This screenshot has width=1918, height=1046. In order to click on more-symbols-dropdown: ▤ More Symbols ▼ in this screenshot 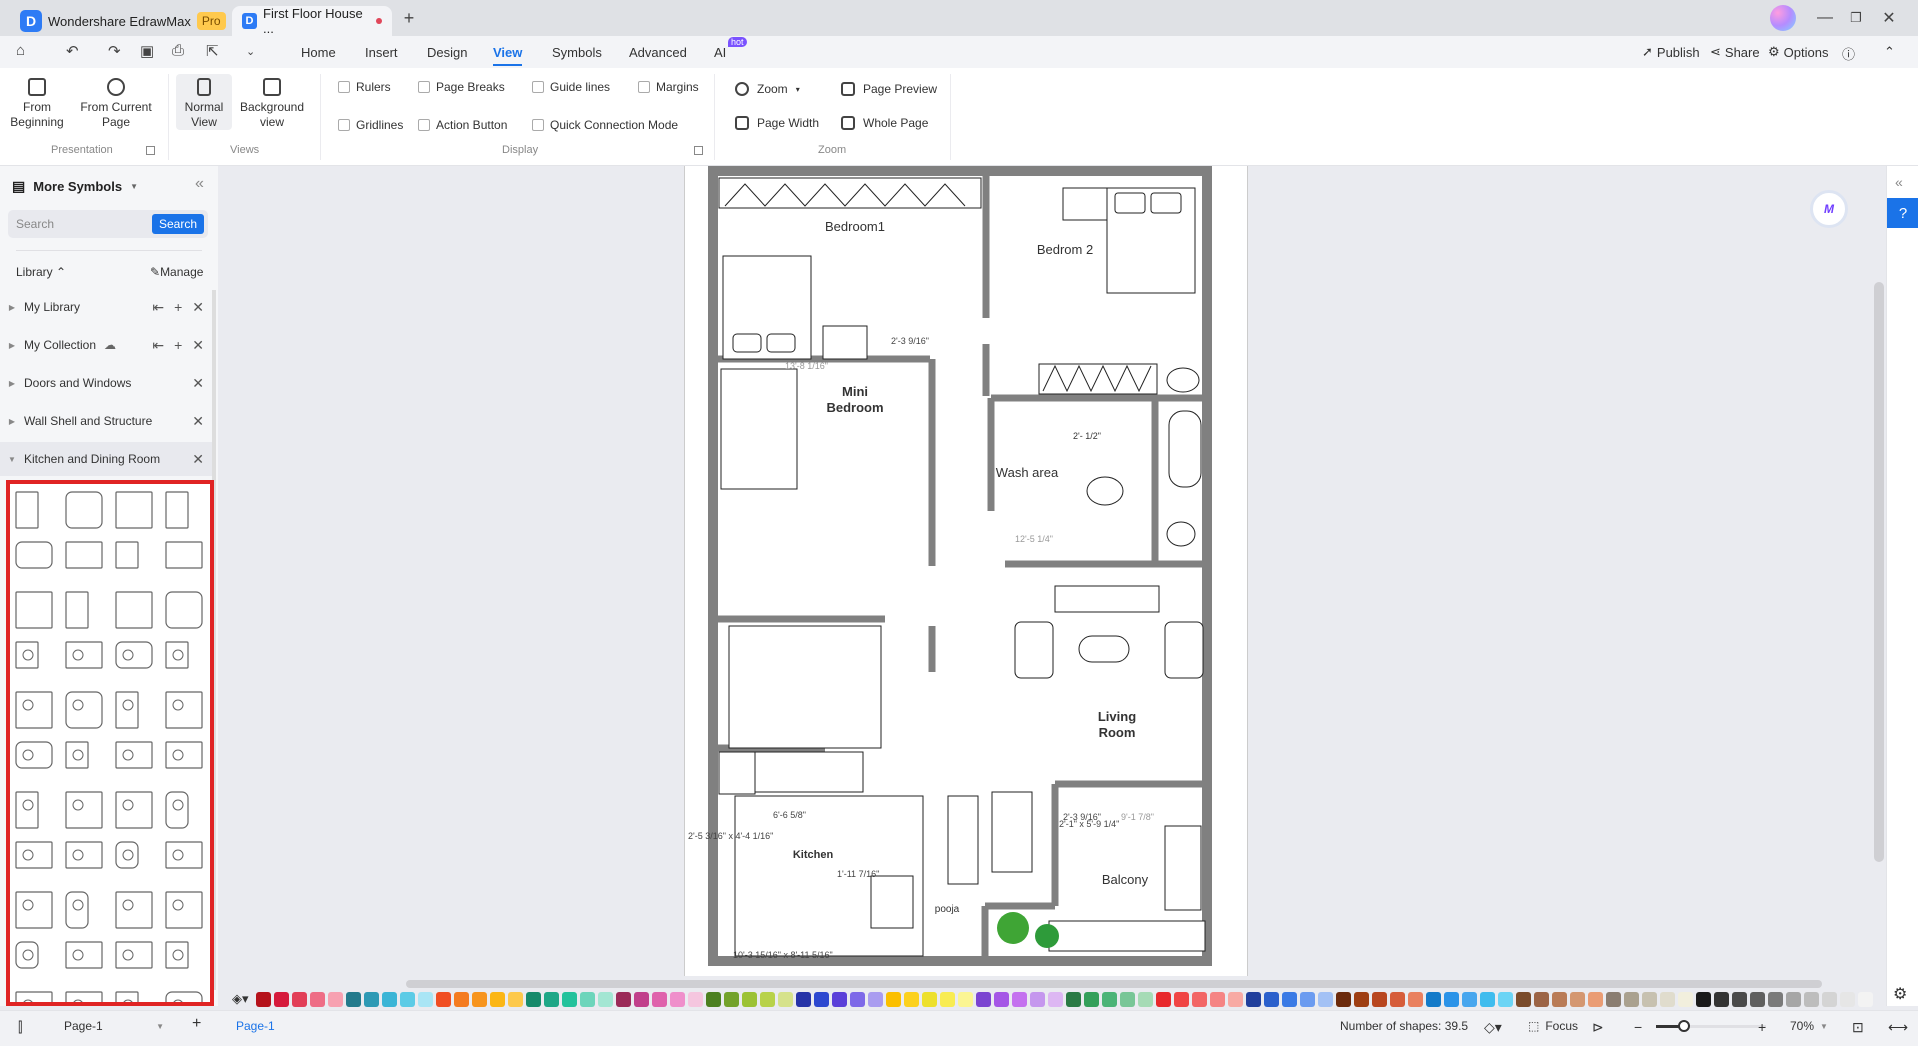, I will do `click(75, 186)`.